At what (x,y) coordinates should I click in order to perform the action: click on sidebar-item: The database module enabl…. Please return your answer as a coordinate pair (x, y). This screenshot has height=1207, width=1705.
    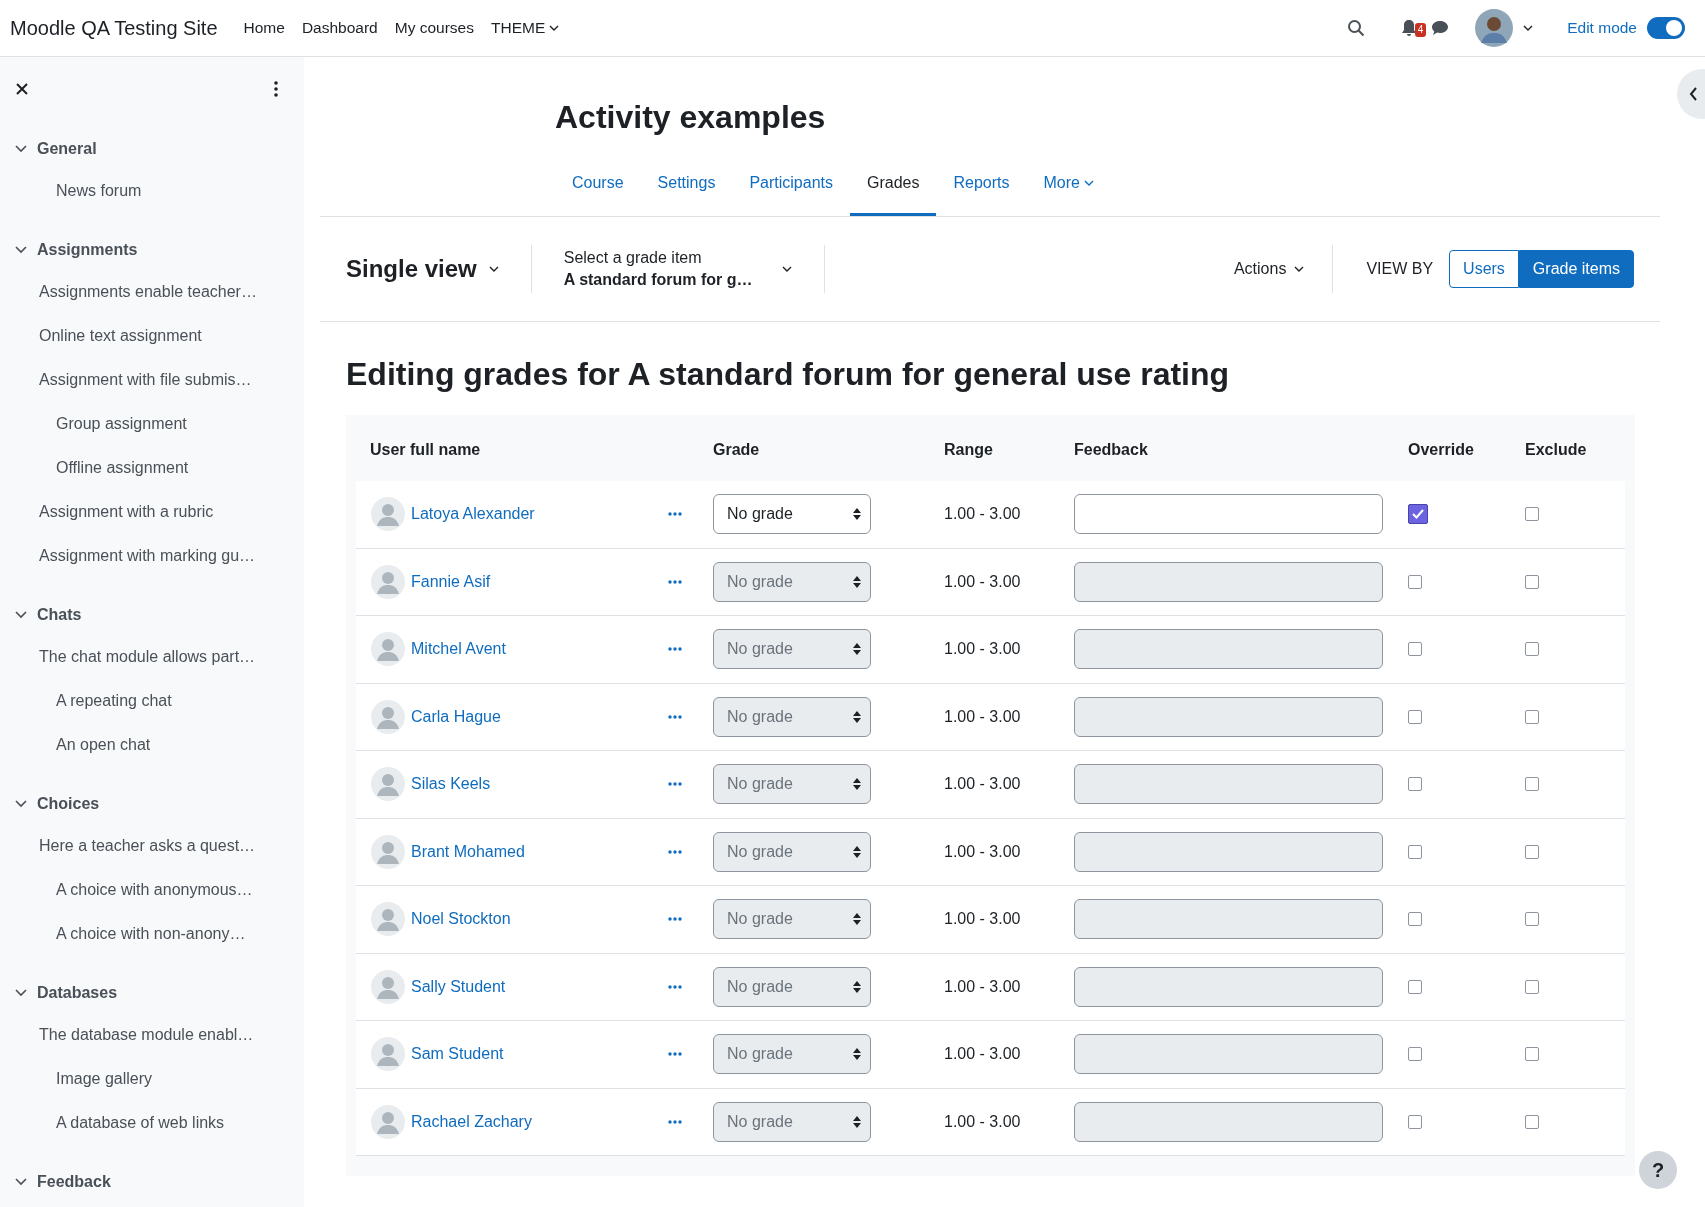
    Looking at the image, I should click on (146, 1035).